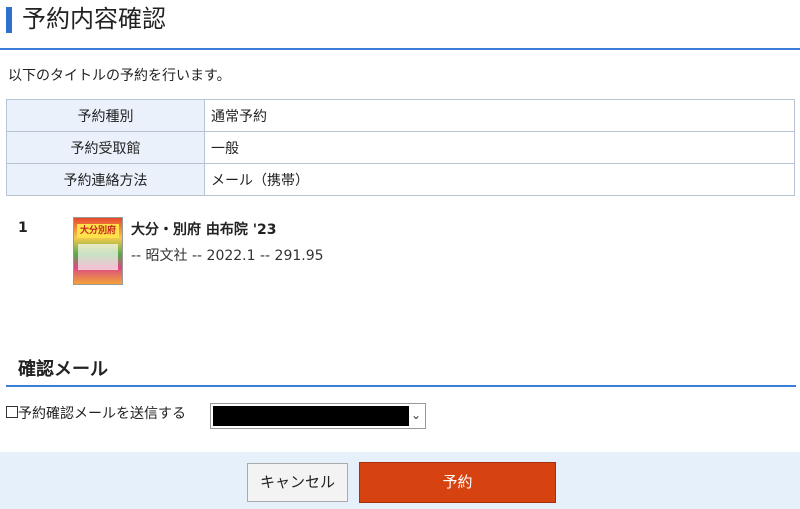 This screenshot has width=800, height=509. I want to click on row-label: 予約連絡方法, so click(105, 179).